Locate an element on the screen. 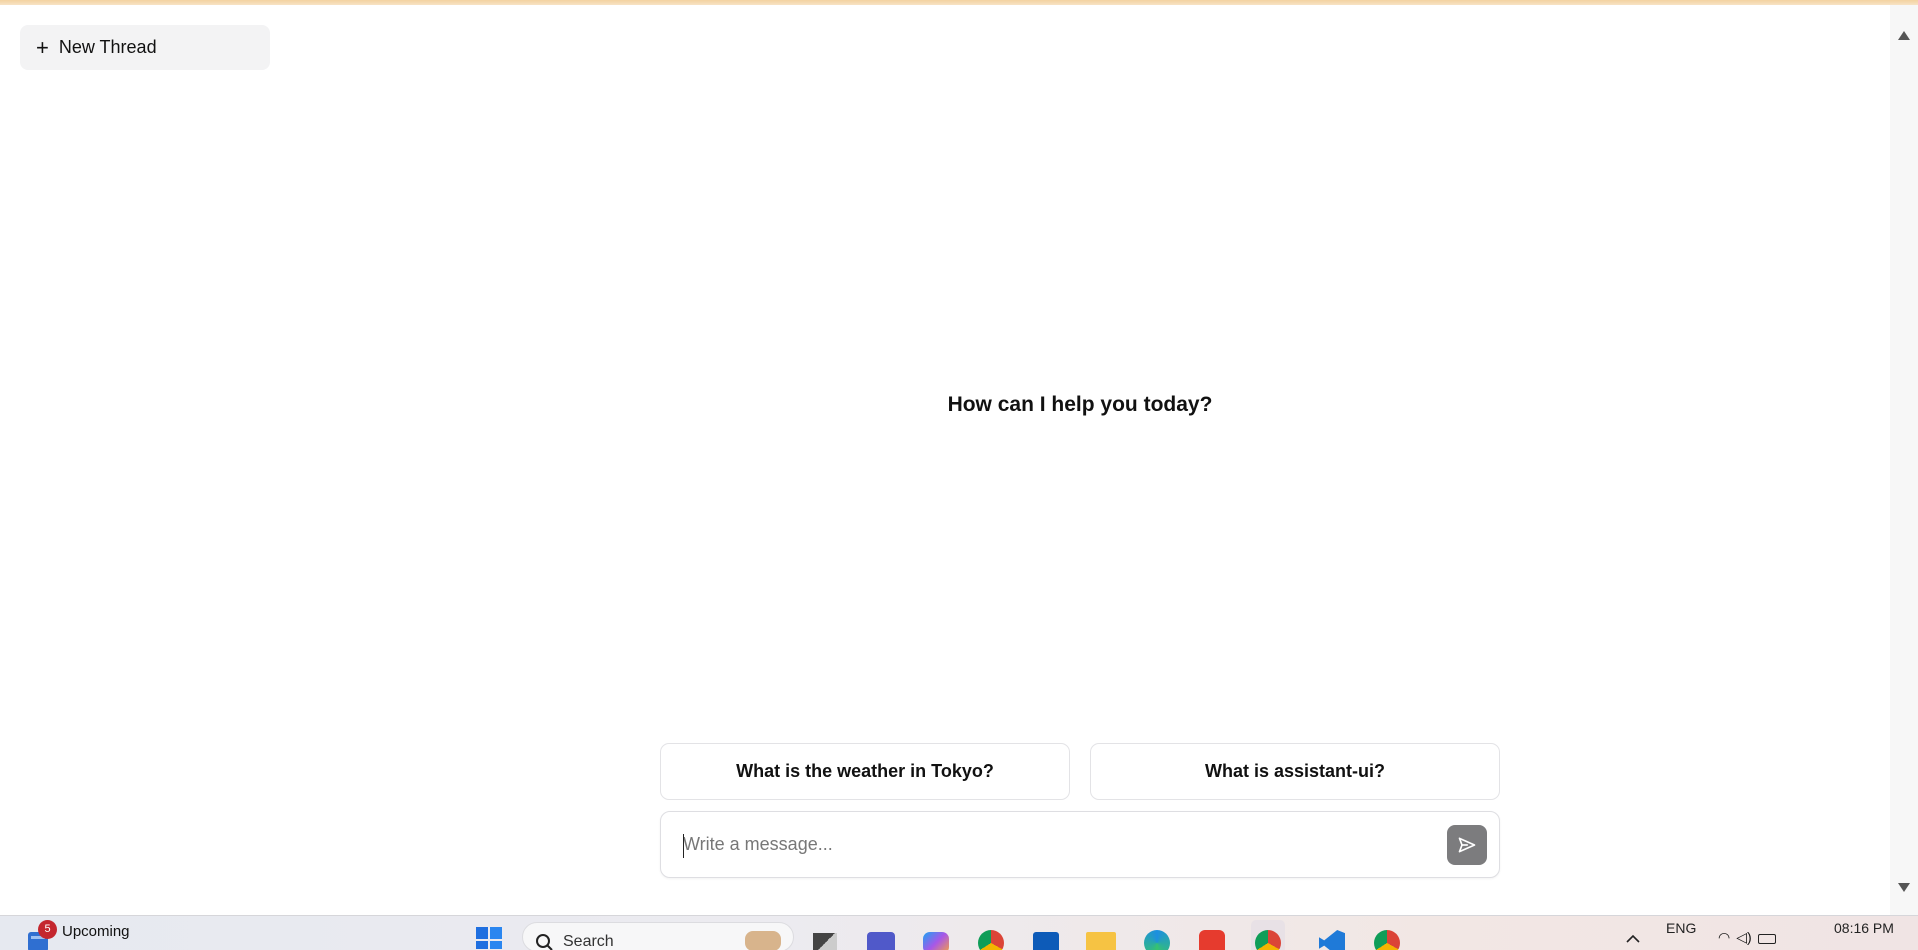  chrome-profile-icon is located at coordinates (1268, 940).